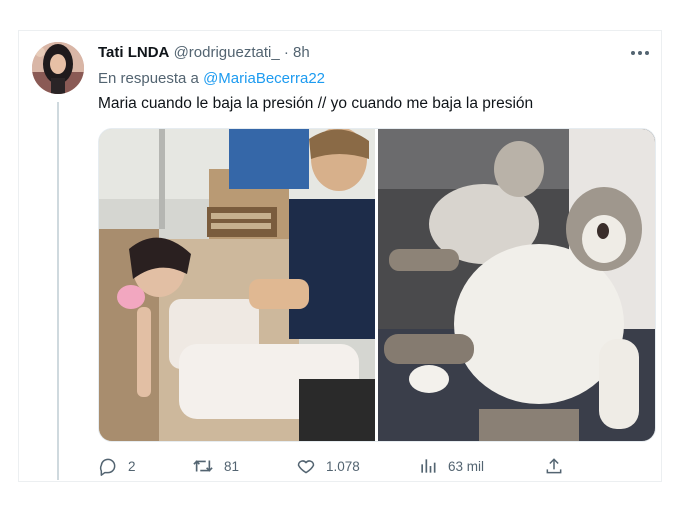  Describe the element at coordinates (215, 466) in the screenshot. I see `retweet-action: 81` at that location.